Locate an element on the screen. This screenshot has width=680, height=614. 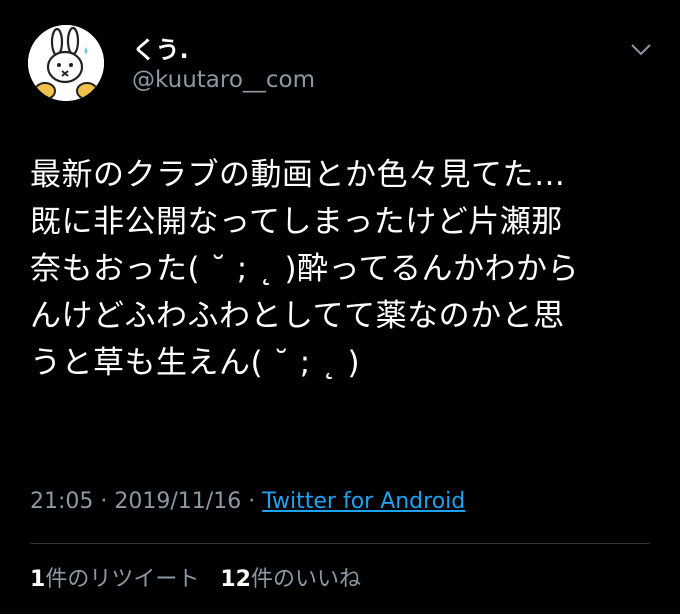
retweet-stat: 1件のリツイート is located at coordinates (114, 580).